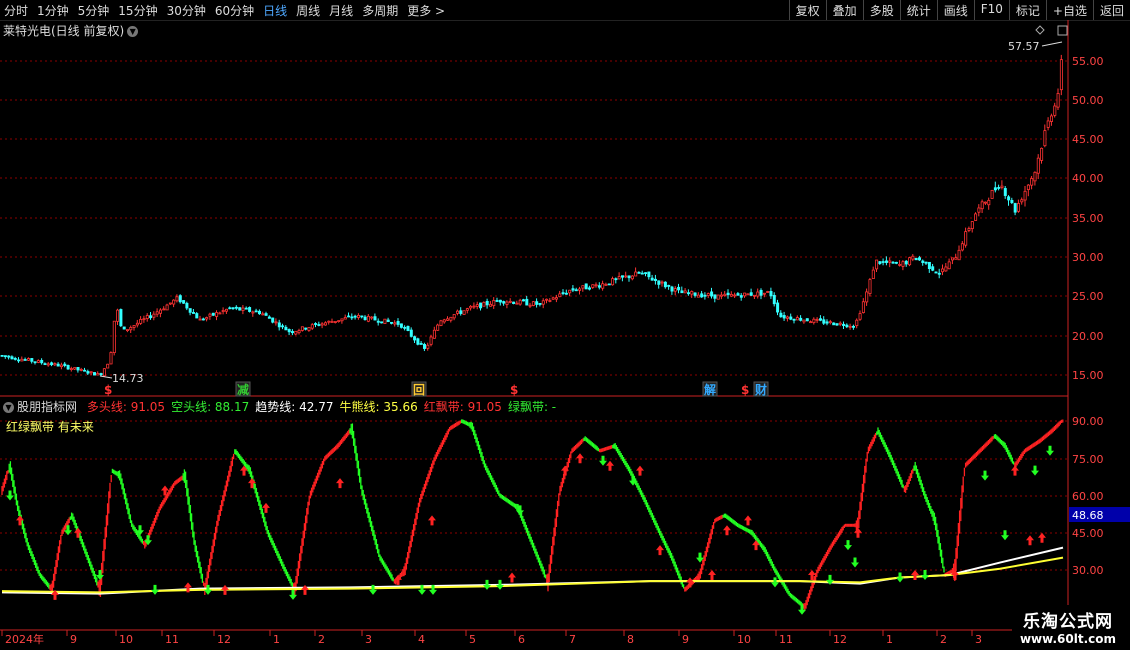 Image resolution: width=1130 pixels, height=650 pixels. What do you see at coordinates (1088, 100) in the screenshot?
I see `price-tick: 50.00` at bounding box center [1088, 100].